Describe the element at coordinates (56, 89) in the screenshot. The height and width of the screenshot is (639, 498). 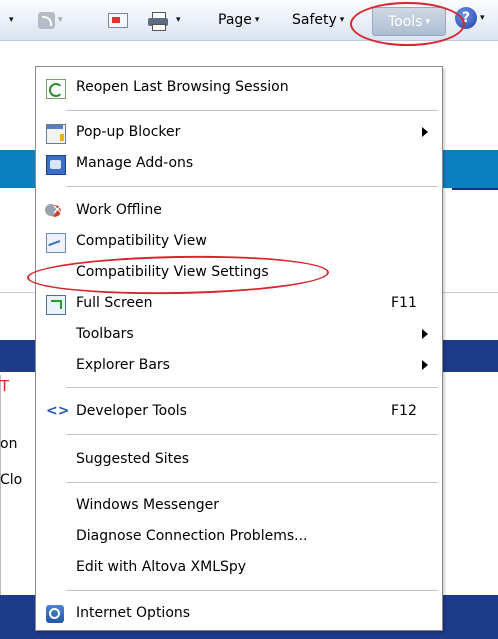
I see `reopen-session-icon` at that location.